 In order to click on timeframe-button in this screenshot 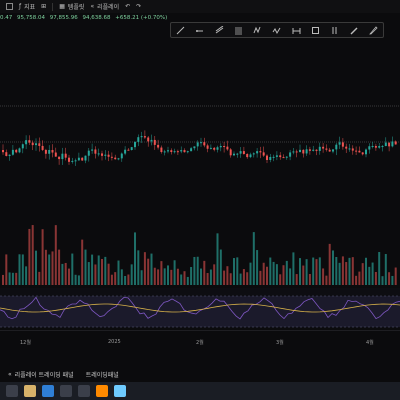, I will do `click(9, 6)`.